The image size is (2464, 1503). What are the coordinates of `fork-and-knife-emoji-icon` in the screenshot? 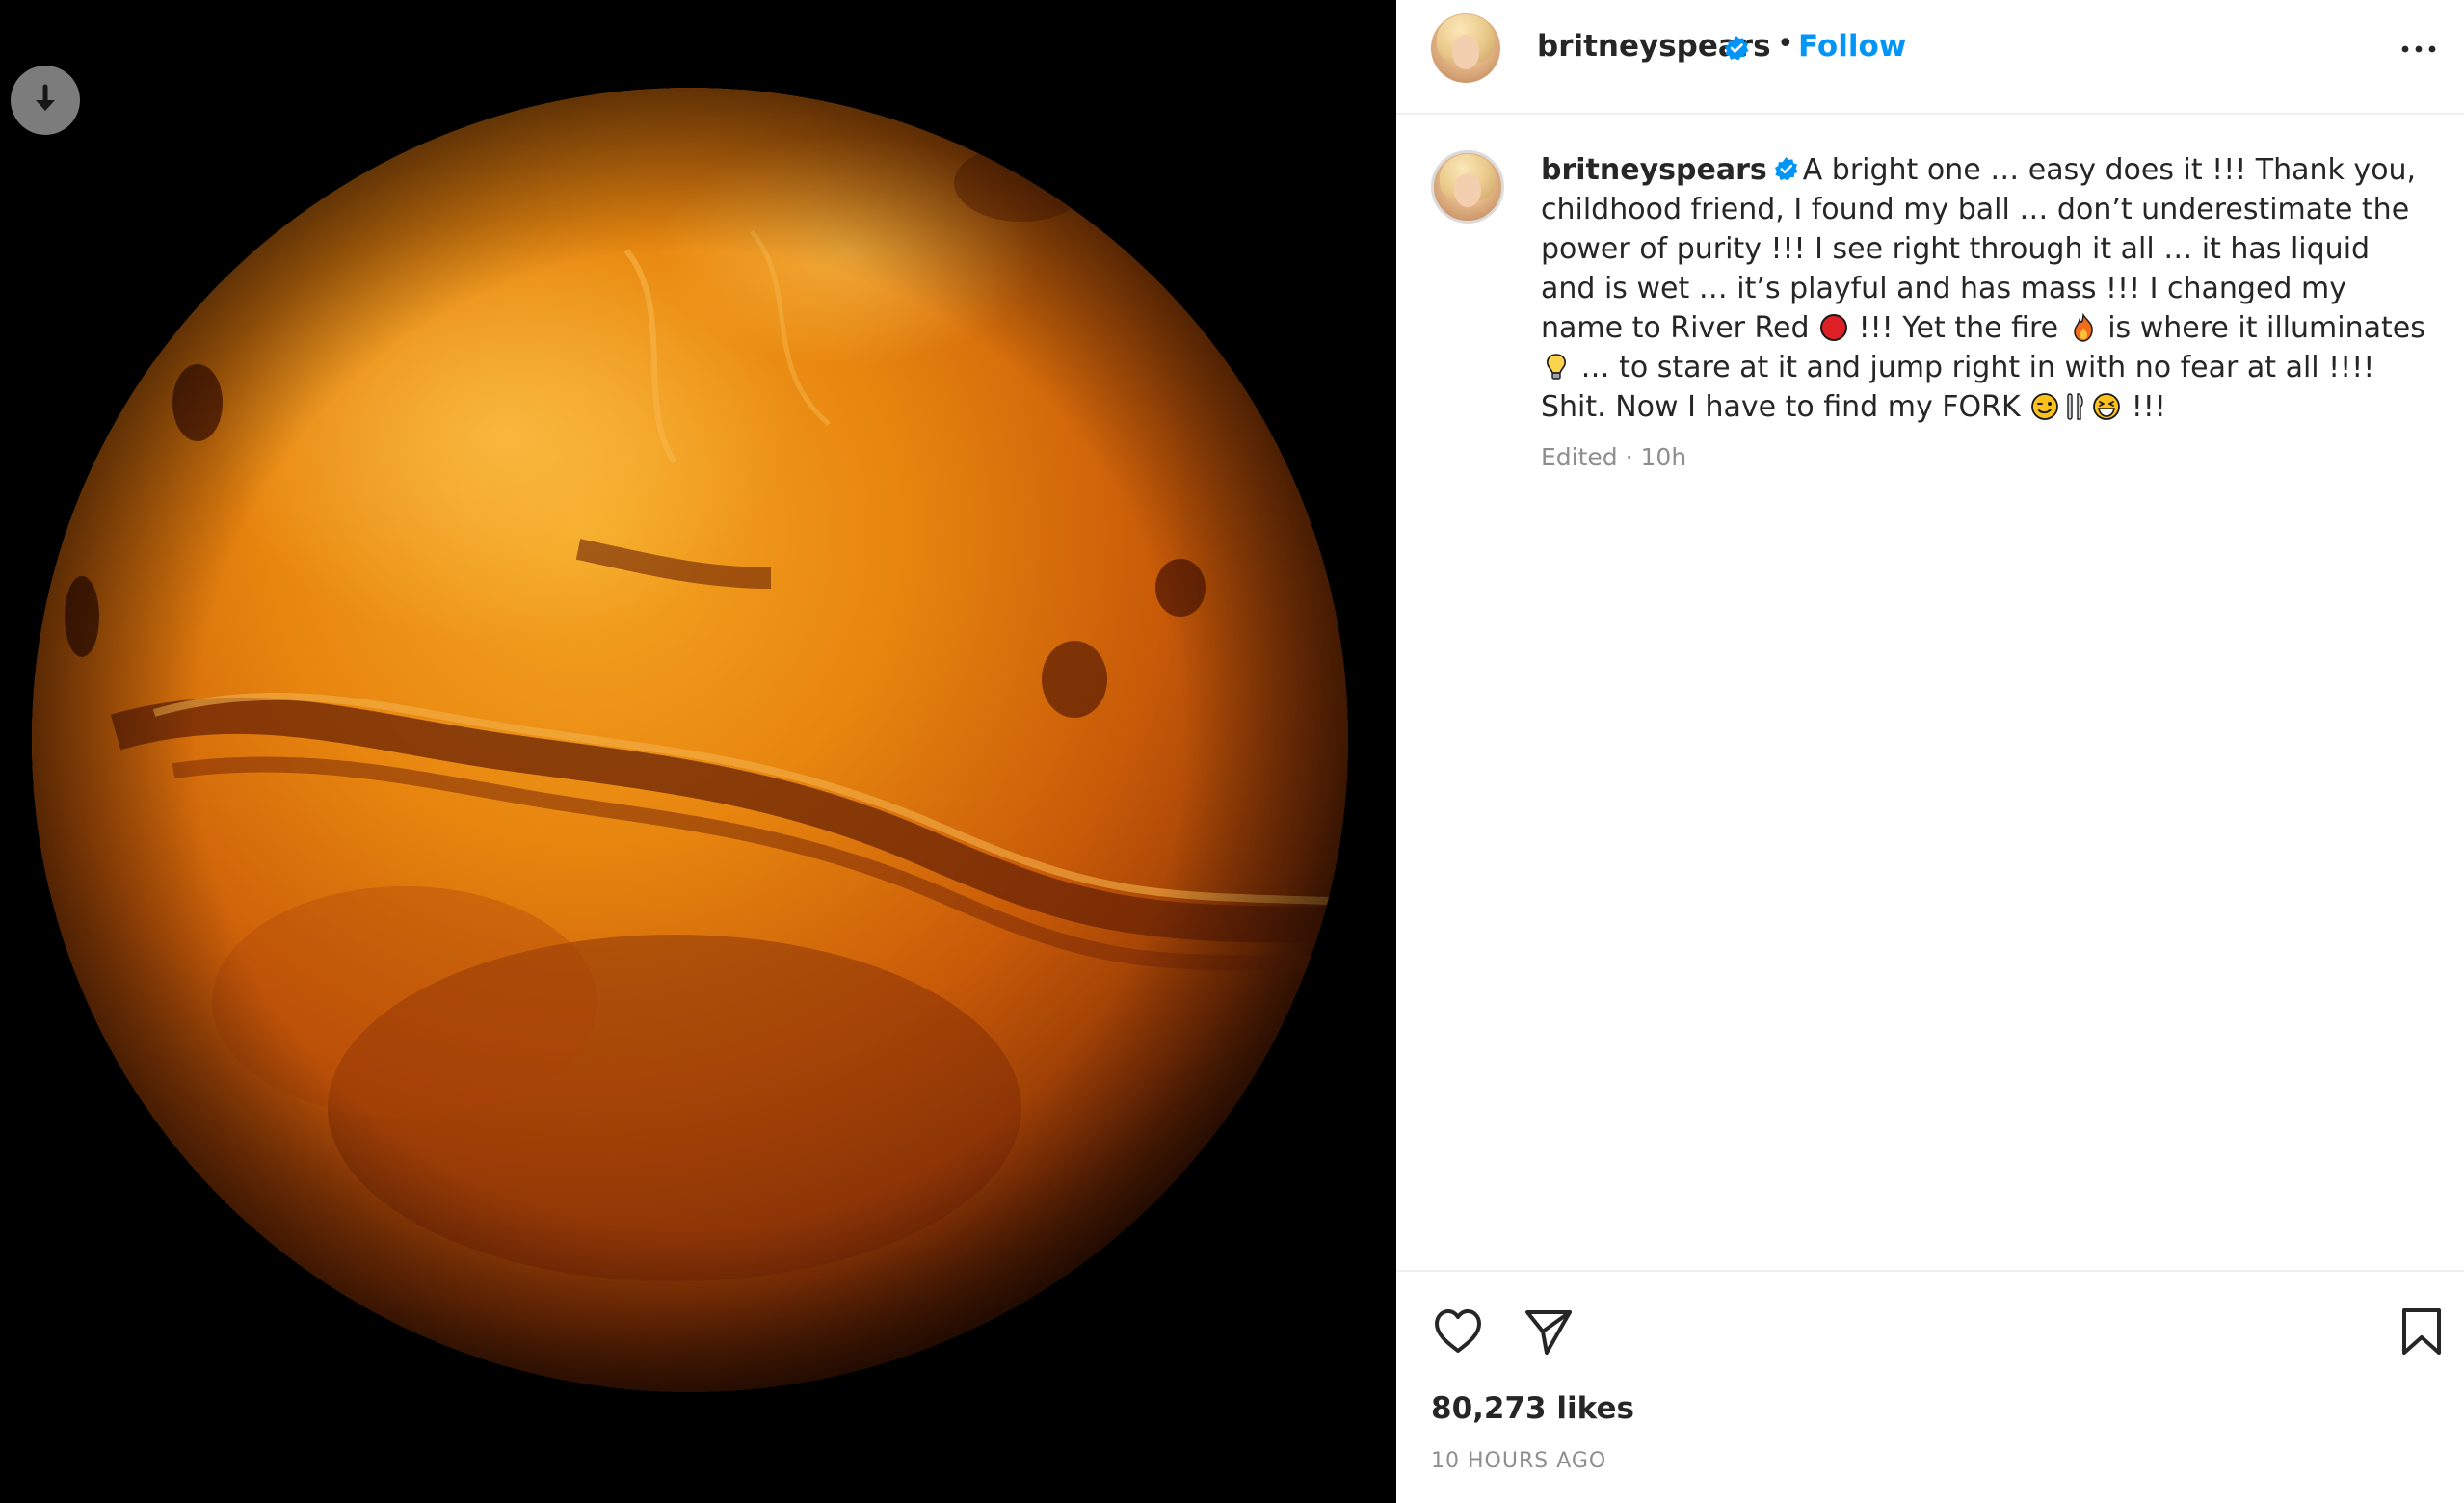 It's located at (2075, 406).